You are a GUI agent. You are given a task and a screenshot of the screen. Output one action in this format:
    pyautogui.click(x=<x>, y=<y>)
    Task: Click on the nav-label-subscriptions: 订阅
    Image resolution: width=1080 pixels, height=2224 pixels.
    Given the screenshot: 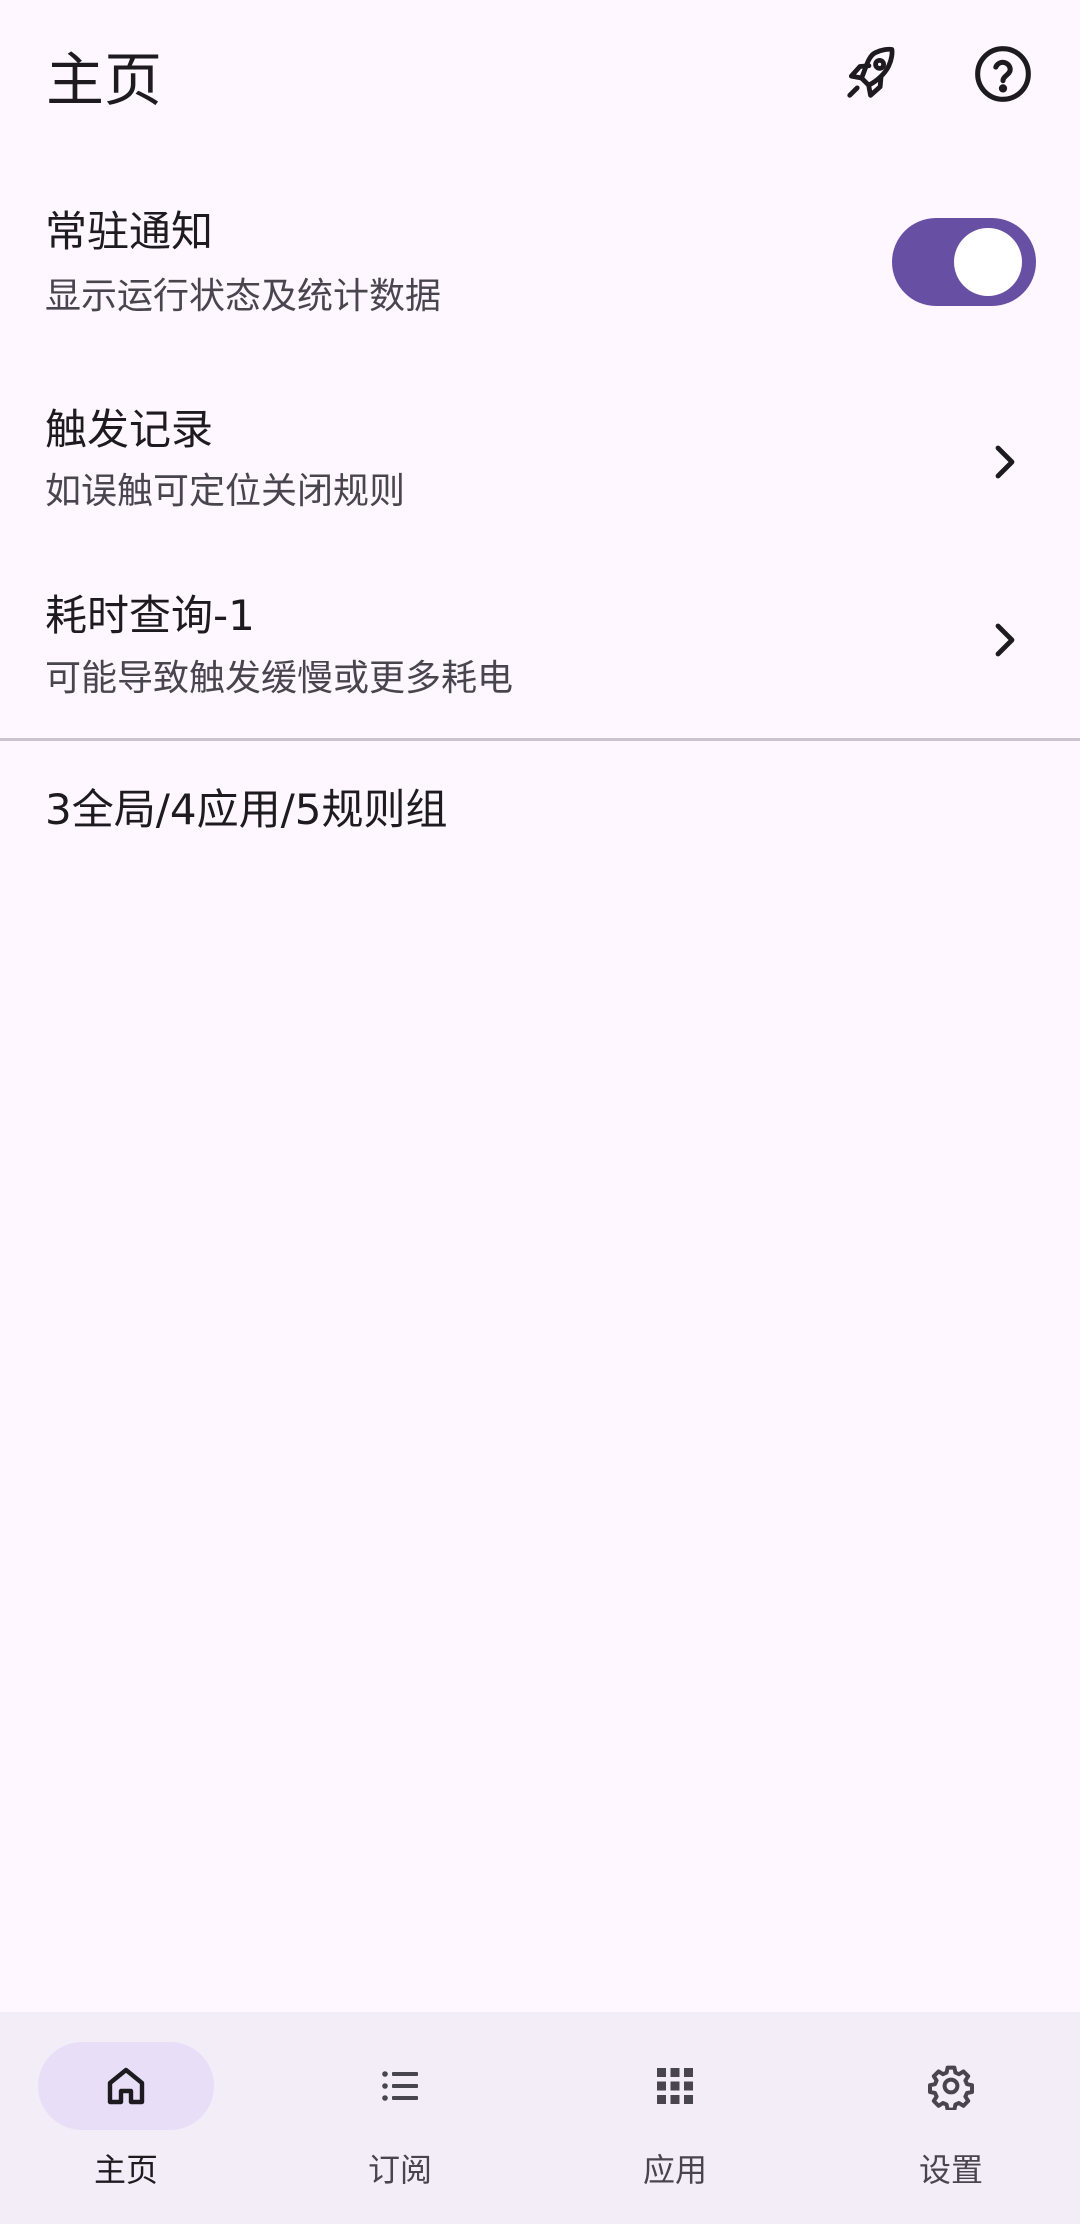 What is the action you would take?
    pyautogui.click(x=399, y=2170)
    